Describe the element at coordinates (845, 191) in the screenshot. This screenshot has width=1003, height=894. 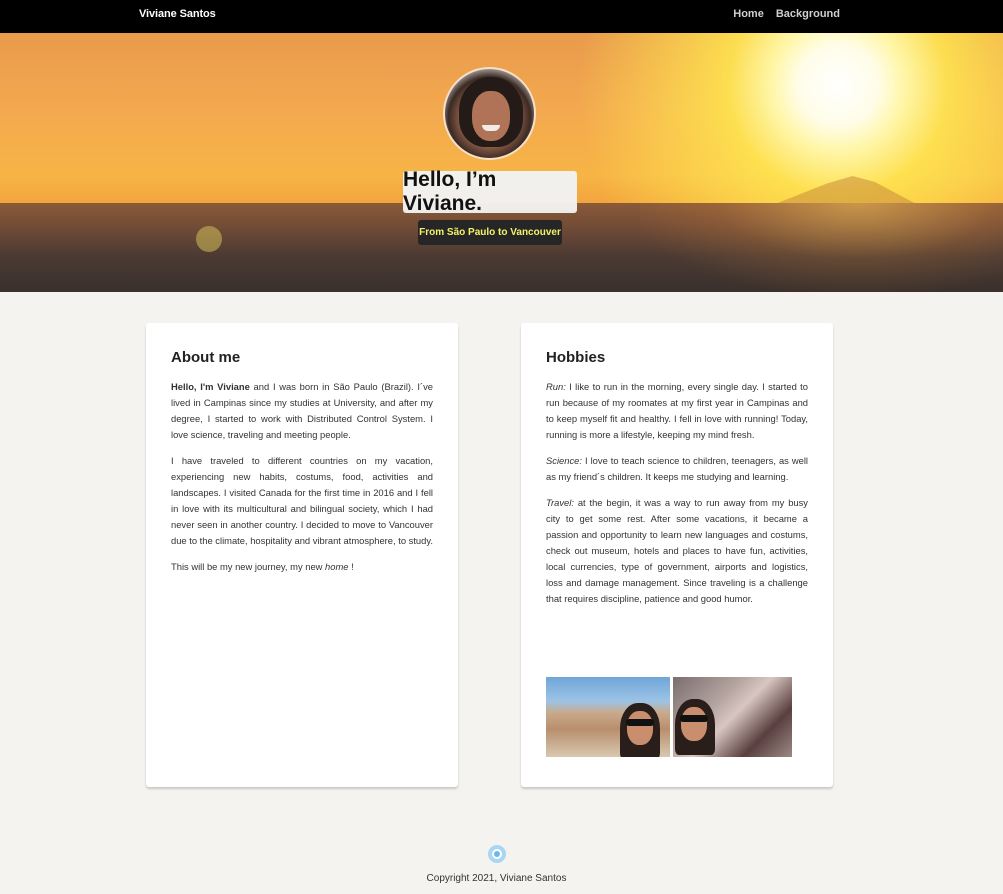
I see `hero-mountain` at that location.